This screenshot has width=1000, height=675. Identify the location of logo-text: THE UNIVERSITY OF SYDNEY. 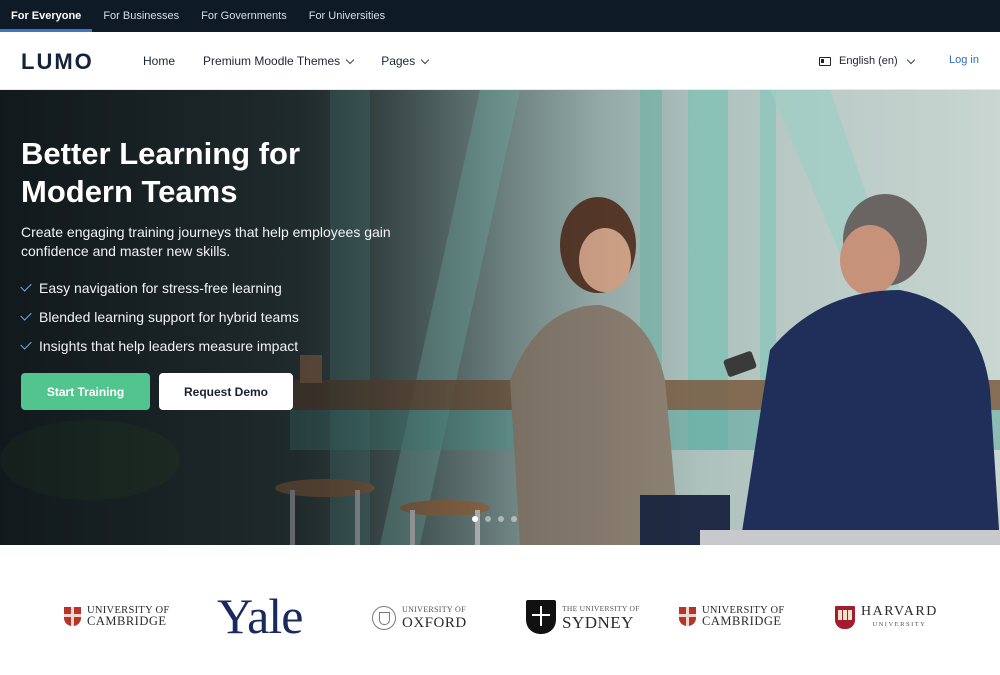
(601, 617).